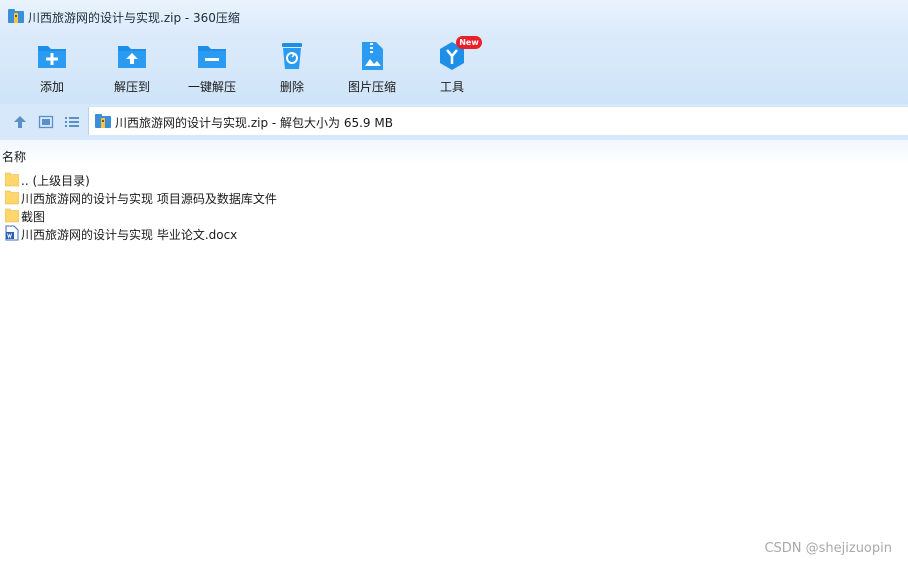 This screenshot has height=566, width=908. I want to click on image-compress-label: 图片压缩, so click(371, 87).